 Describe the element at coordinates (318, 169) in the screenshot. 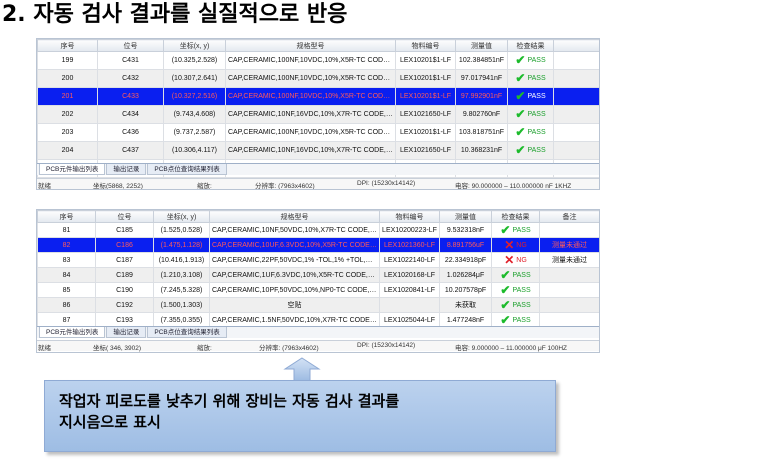

I see `bottom-tabs-1: PCB元件输出列表 输出记录 PCB点位查询结果列表` at that location.